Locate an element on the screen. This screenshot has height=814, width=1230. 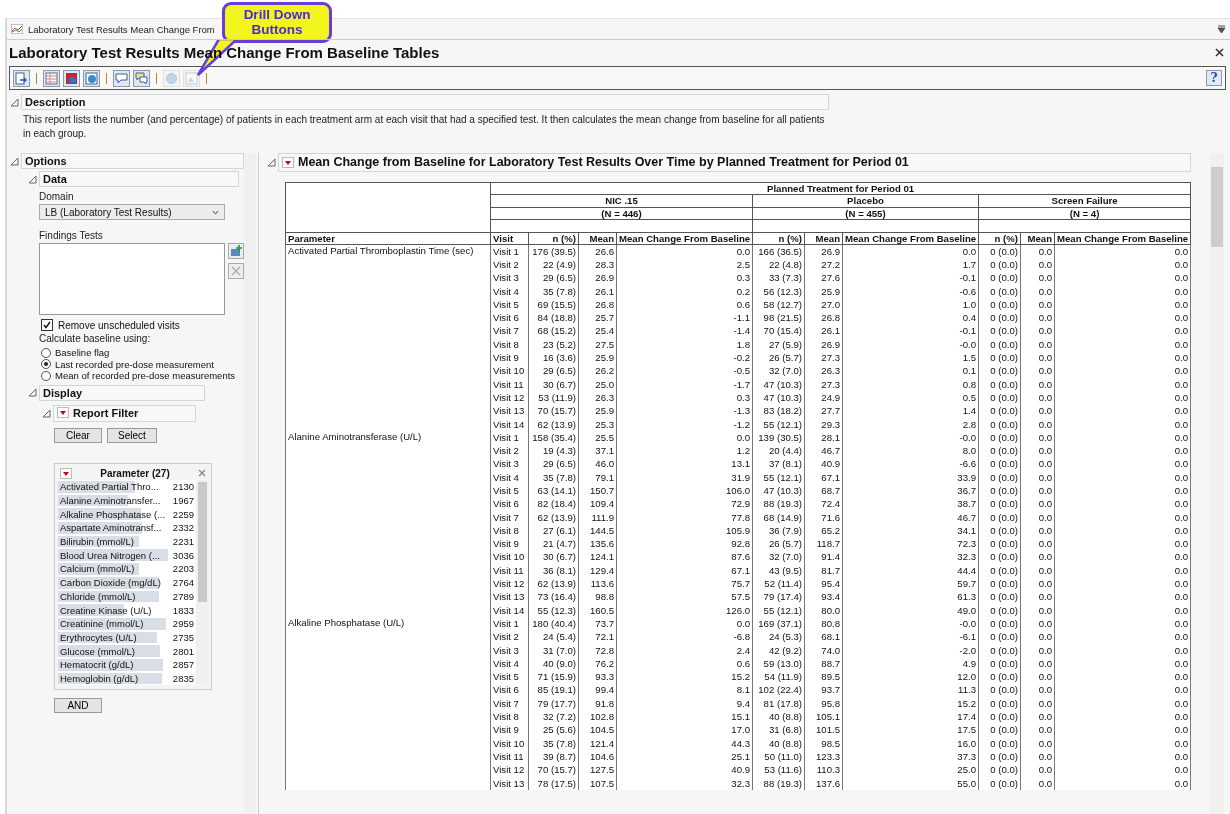
list-item: Aspartate Aminotransf... 2332 is located at coordinates (127, 528).